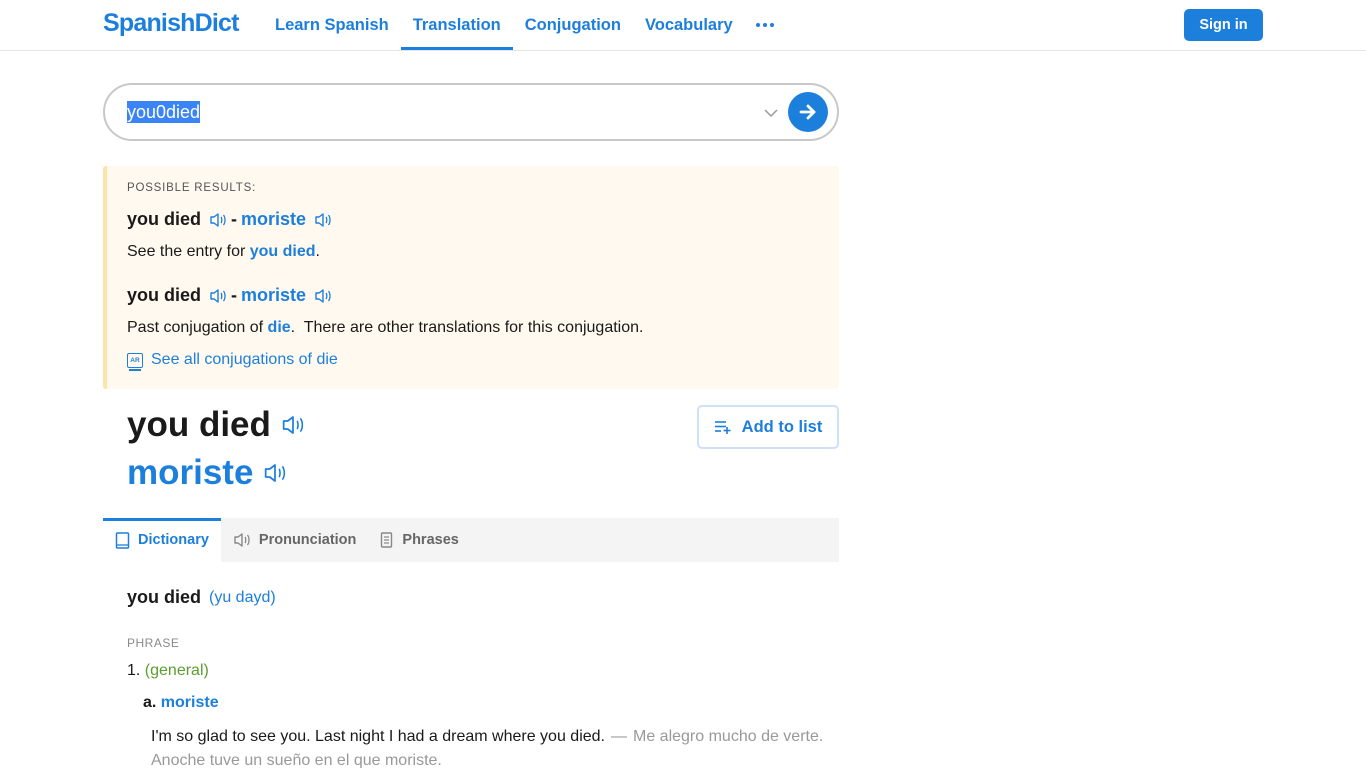 This screenshot has height=768, width=1366. I want to click on headword-spanish: moriste, so click(207, 473).